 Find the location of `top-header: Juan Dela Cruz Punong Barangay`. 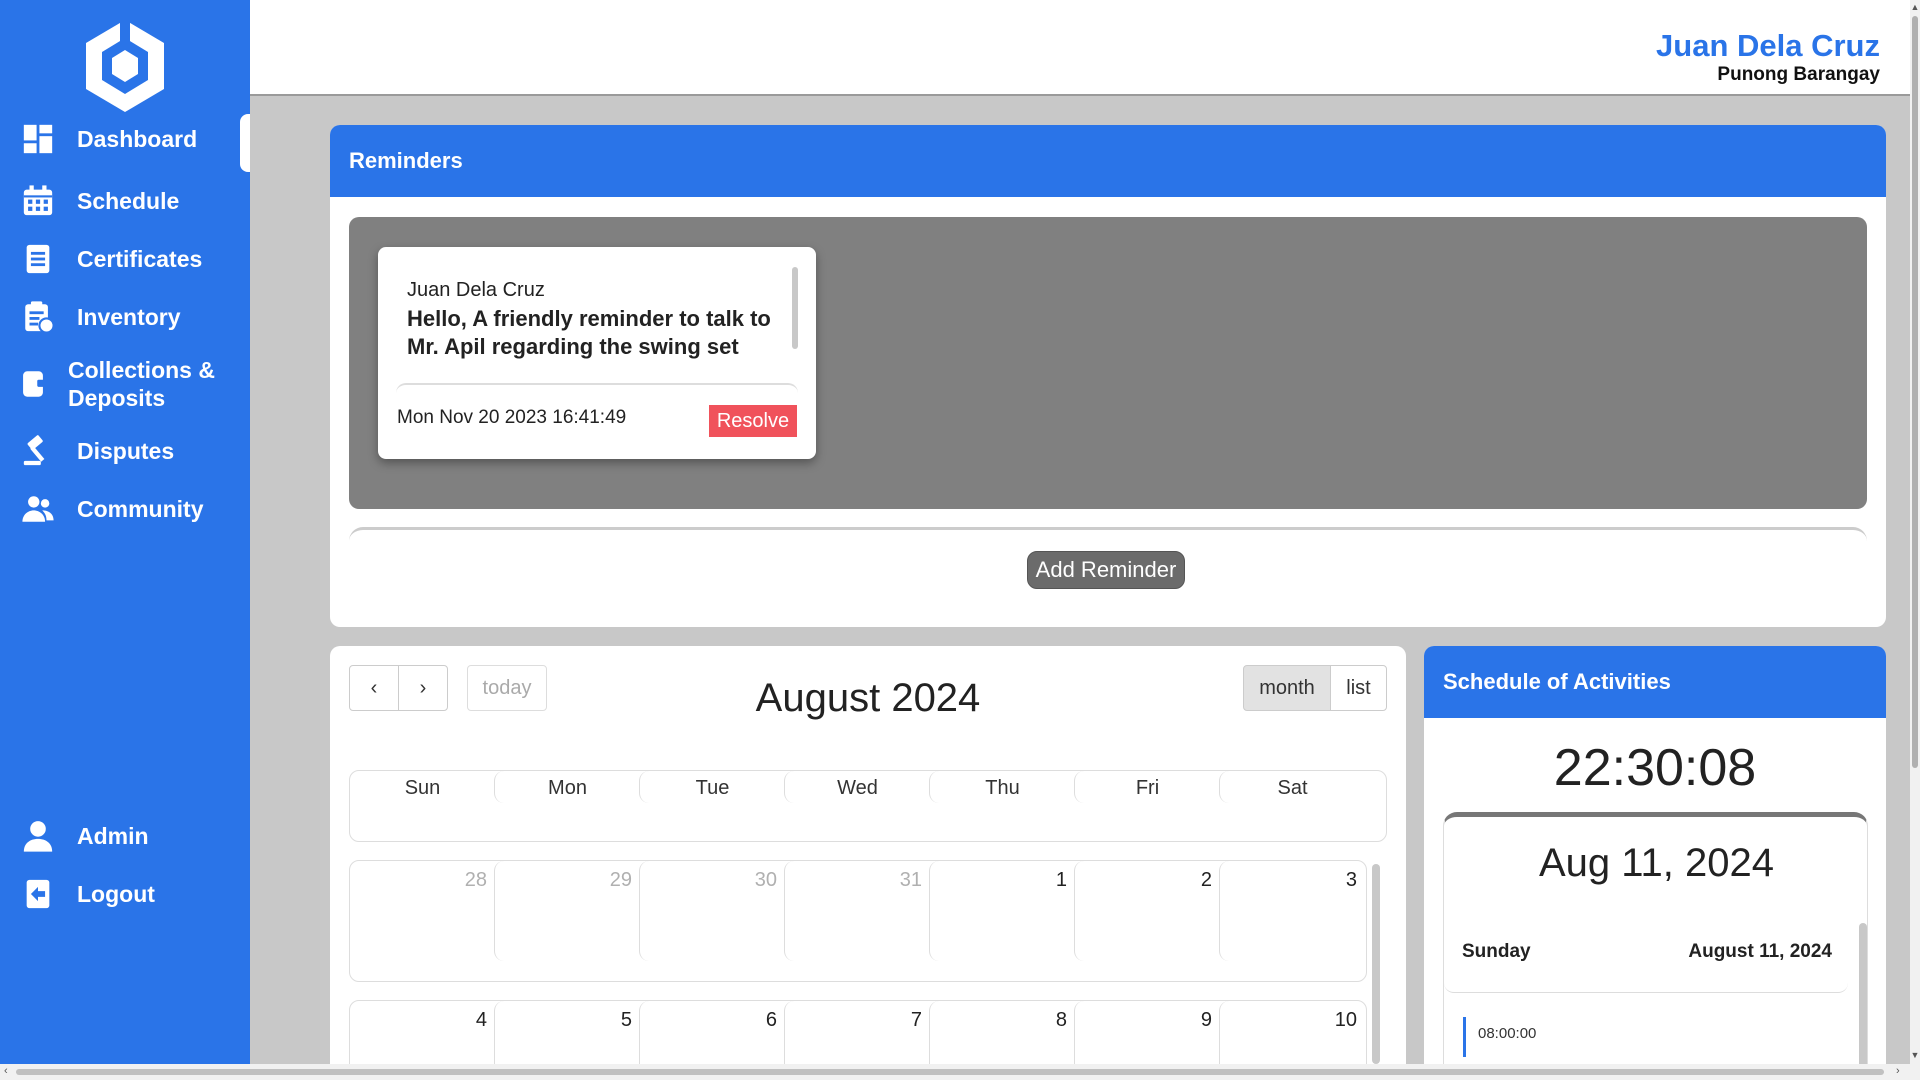

top-header: Juan Dela Cruz Punong Barangay is located at coordinates (1080, 48).